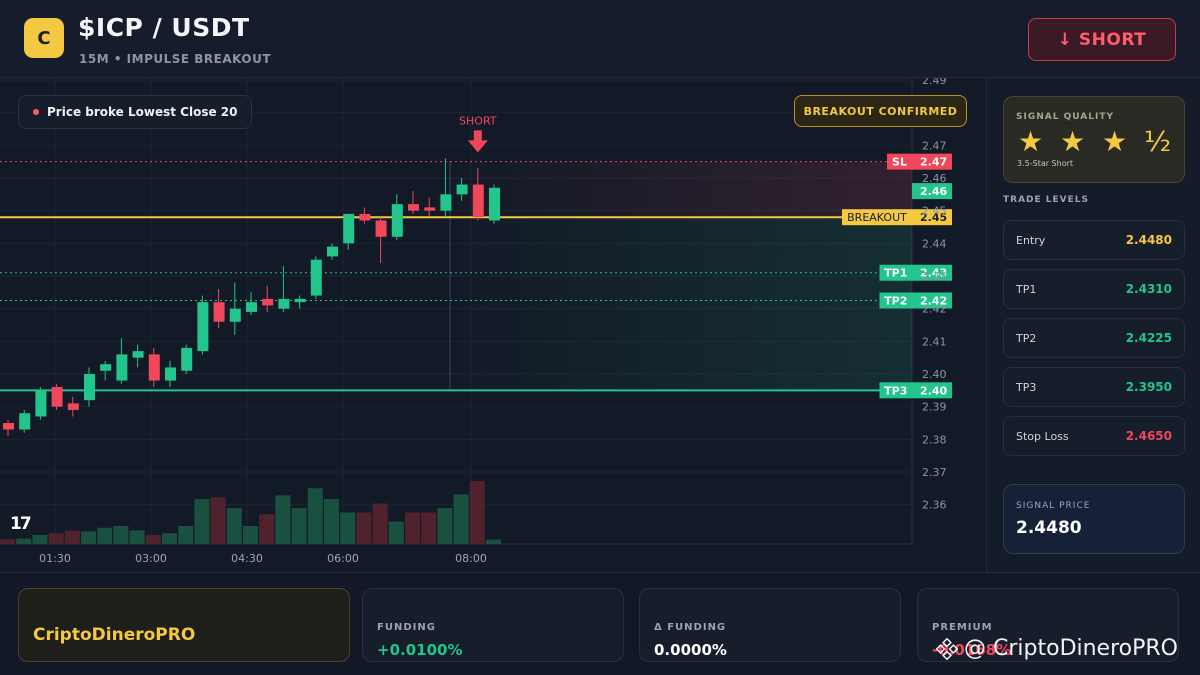 This screenshot has width=1200, height=675. I want to click on x-tick-label: 08:00, so click(471, 558).